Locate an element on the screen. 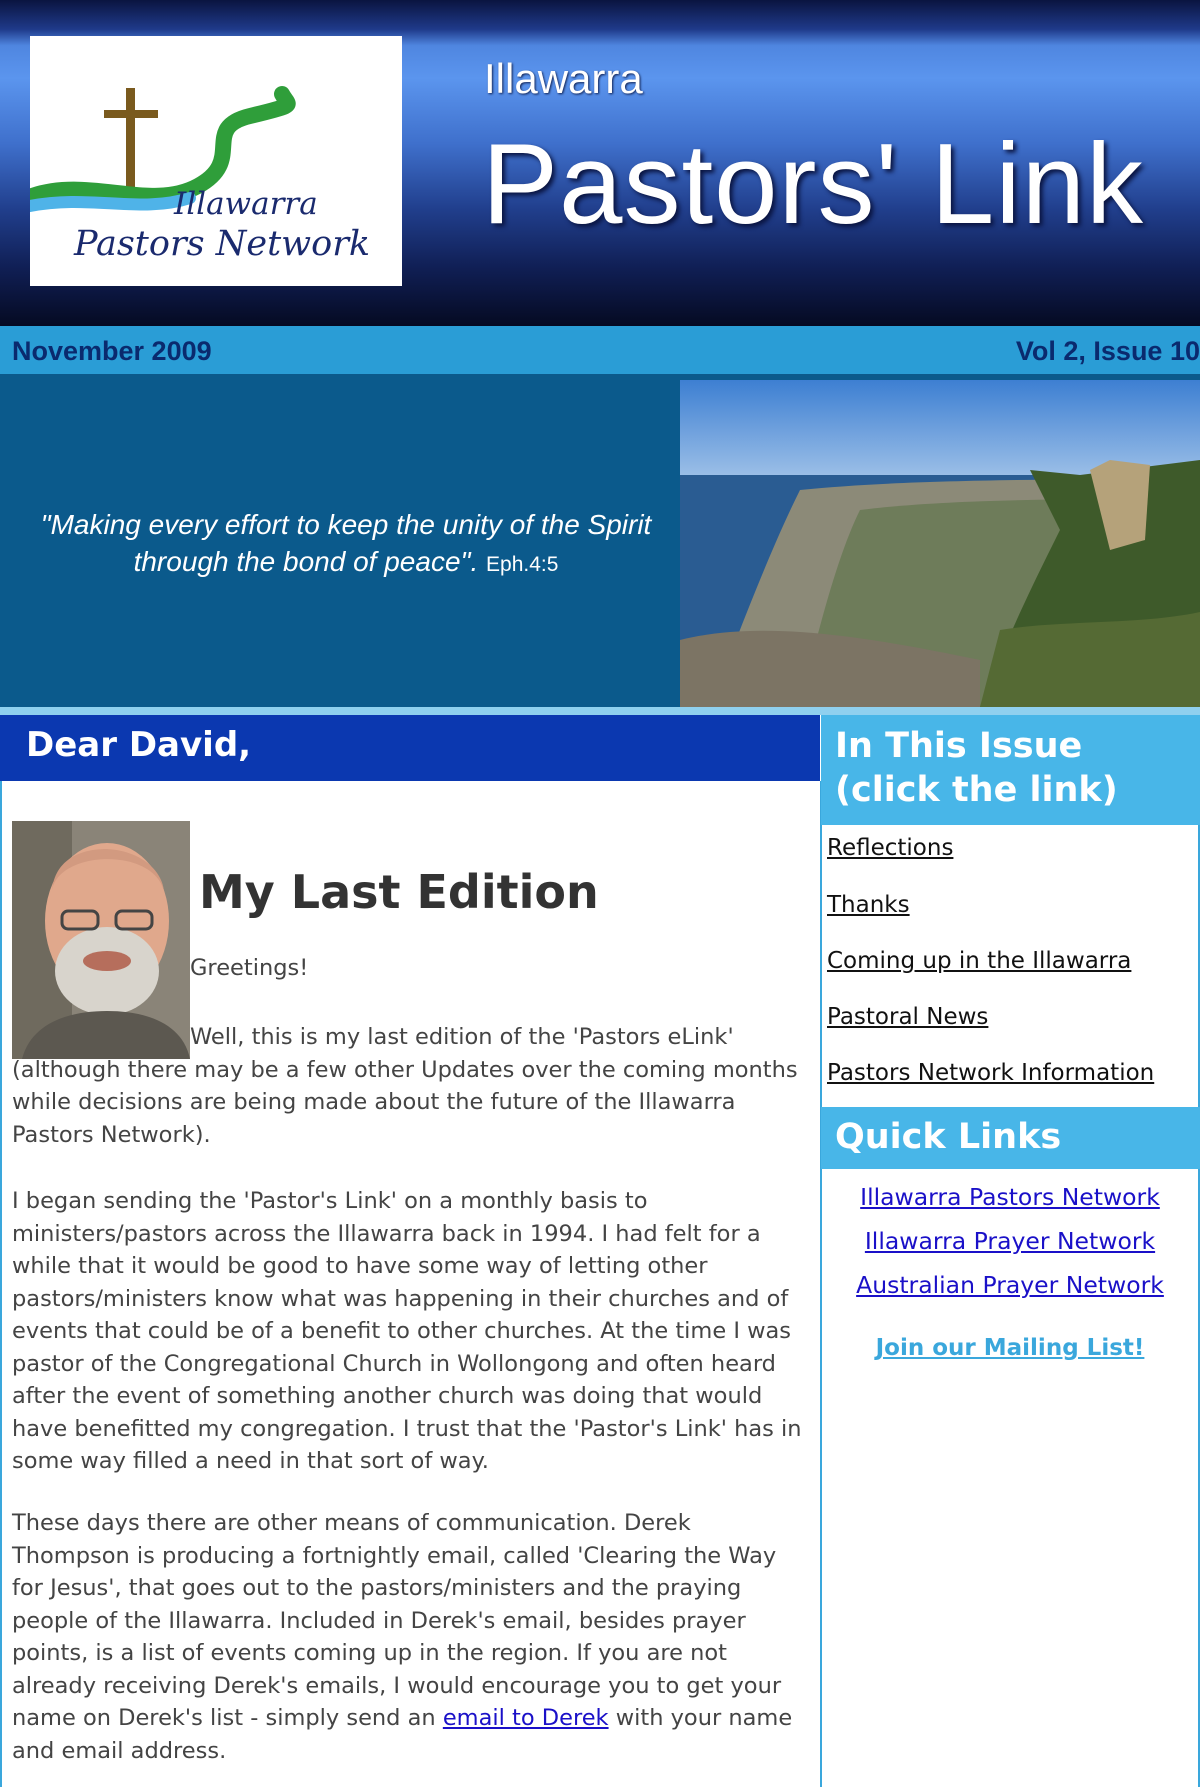  logo-text-line2: Pastors Network is located at coordinates (222, 244).